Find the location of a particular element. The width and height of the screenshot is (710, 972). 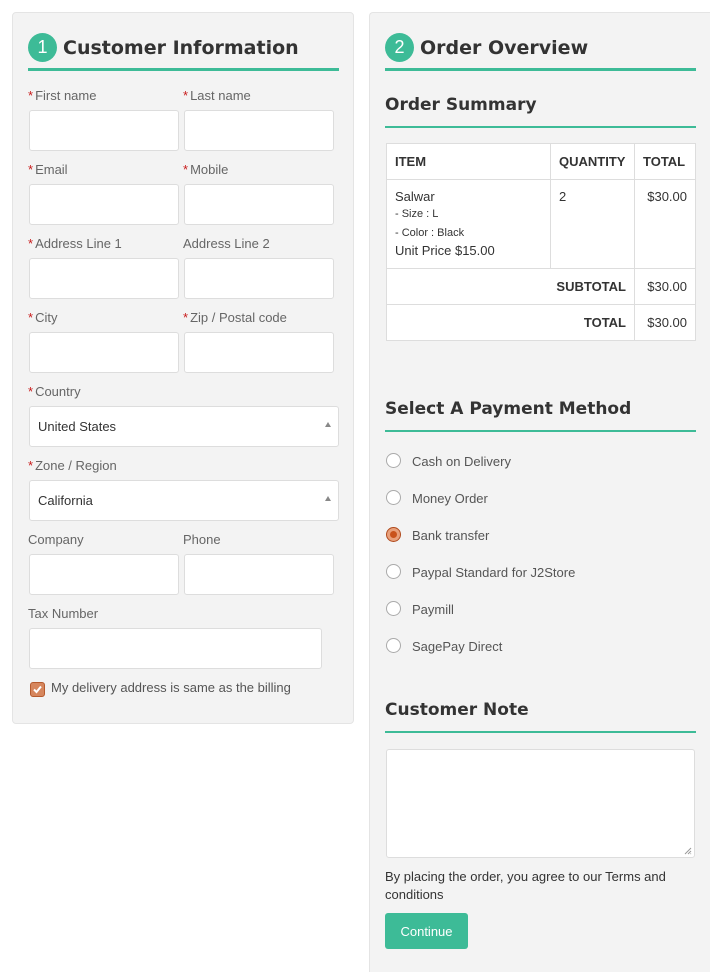

mobile-label: * Mobile is located at coordinates (205, 169).